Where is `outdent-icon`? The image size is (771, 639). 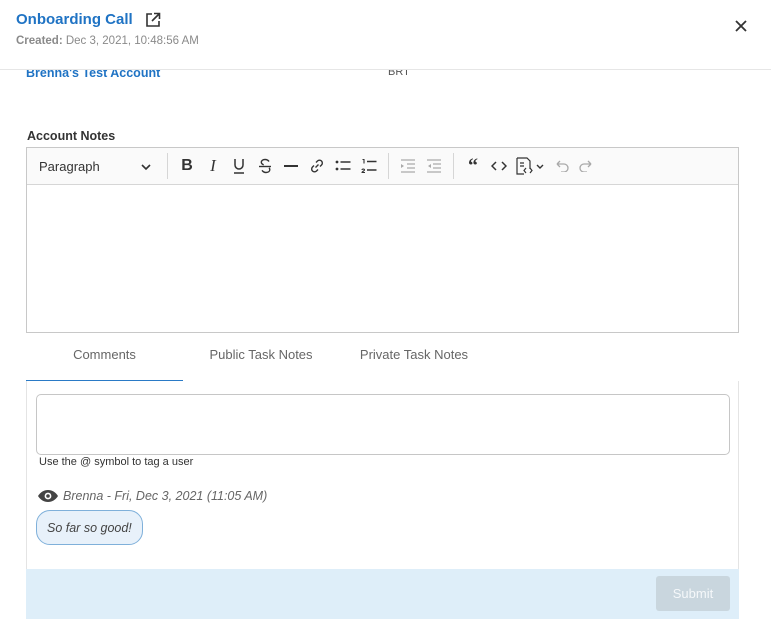 outdent-icon is located at coordinates (408, 166).